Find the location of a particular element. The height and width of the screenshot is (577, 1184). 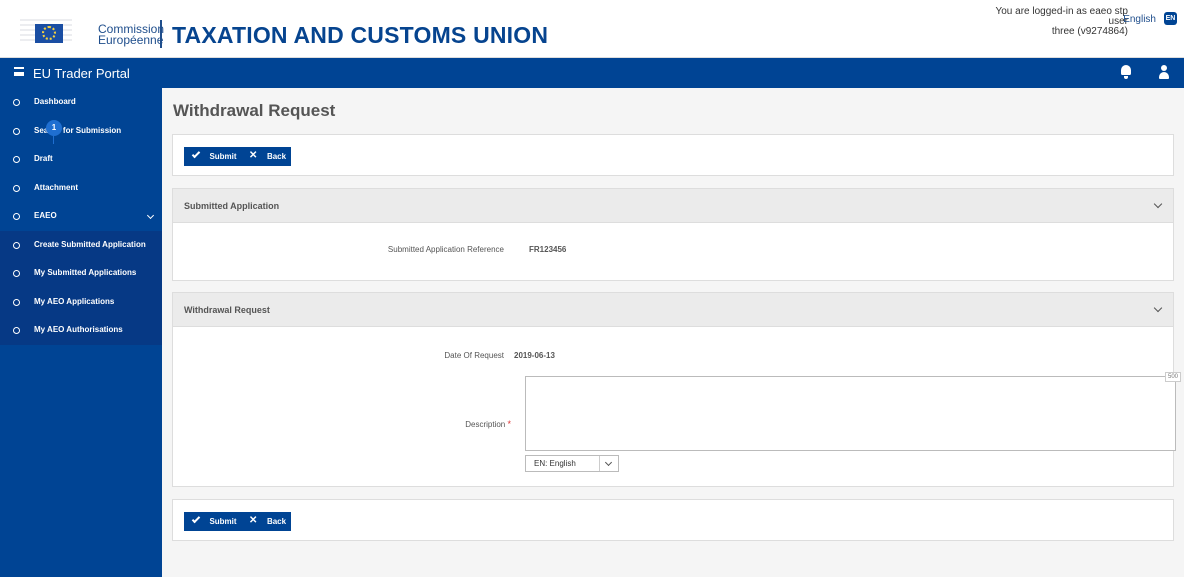

submitted-application-reference-label: Submitted Application Reference is located at coordinates (445, 249).